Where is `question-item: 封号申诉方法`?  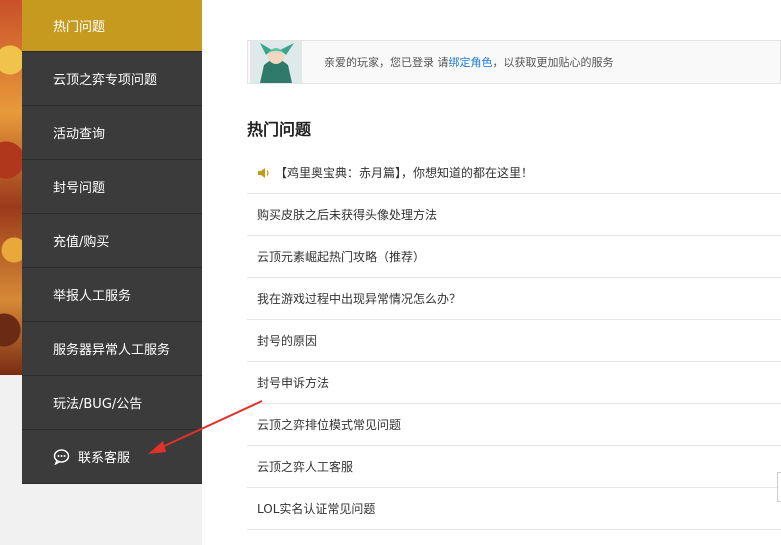 question-item: 封号申诉方法 is located at coordinates (514, 383).